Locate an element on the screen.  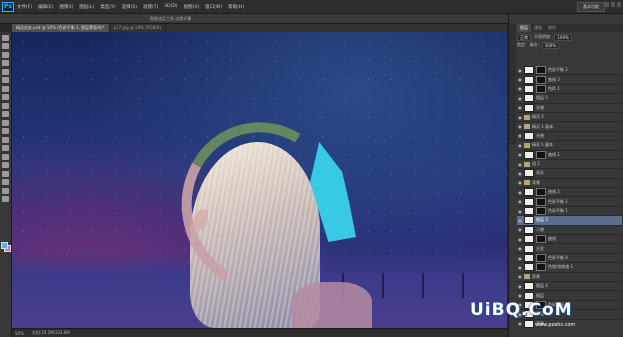
move-tool-icon is located at coordinates (5, 37).